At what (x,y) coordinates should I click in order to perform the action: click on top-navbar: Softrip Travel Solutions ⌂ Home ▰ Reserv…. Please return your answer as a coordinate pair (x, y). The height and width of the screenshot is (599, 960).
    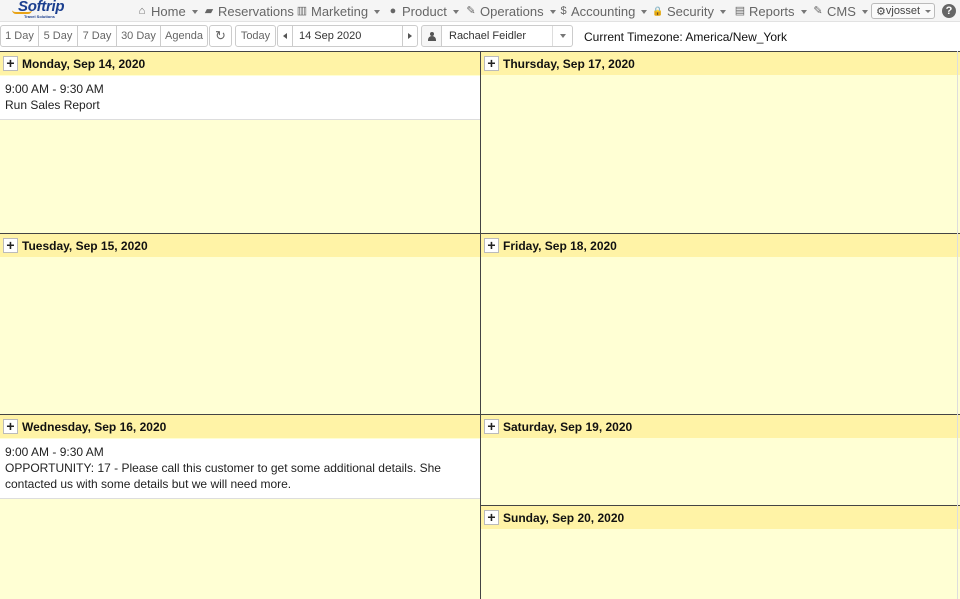
    Looking at the image, I should click on (480, 11).